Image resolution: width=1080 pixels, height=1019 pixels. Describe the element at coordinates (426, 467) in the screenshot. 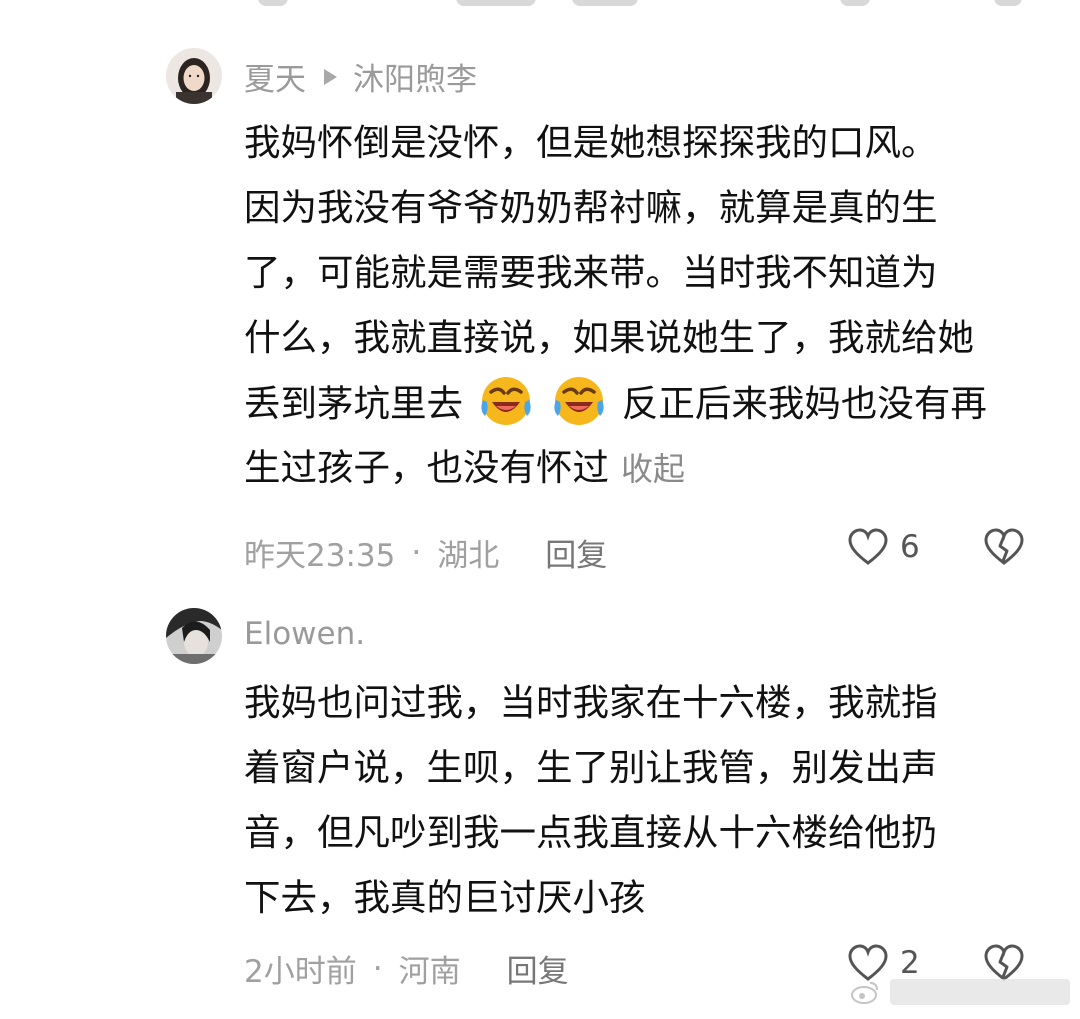

I see `comment-fragment: 生过孩子，也没有怀过` at that location.